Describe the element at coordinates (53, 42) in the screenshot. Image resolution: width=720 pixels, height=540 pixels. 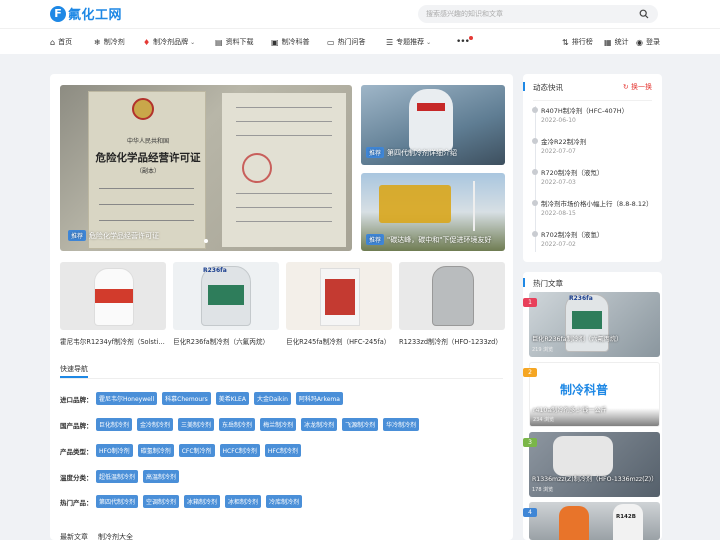
I see `home-icon: ⌂` at that location.